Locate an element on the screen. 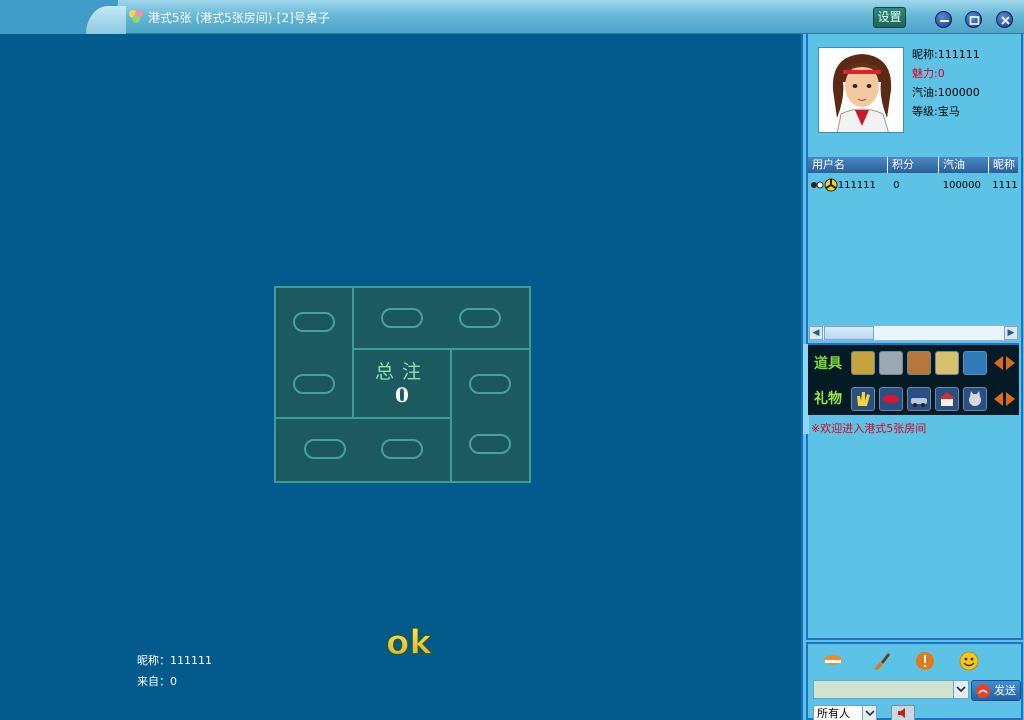 Image resolution: width=1024 pixels, height=720 pixels. user-list-table: 用户名 积分 汽油 昵称 111111 0 100000 1111 is located at coordinates (913, 175).